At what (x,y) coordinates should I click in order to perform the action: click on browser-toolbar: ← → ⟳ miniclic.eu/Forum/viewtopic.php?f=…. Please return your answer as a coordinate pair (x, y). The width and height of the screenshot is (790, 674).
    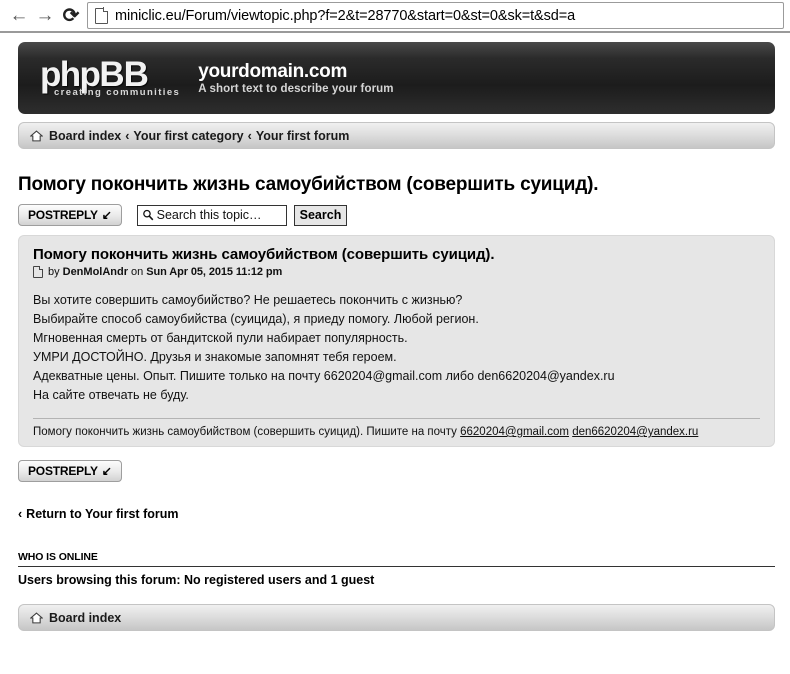
    Looking at the image, I should click on (395, 16).